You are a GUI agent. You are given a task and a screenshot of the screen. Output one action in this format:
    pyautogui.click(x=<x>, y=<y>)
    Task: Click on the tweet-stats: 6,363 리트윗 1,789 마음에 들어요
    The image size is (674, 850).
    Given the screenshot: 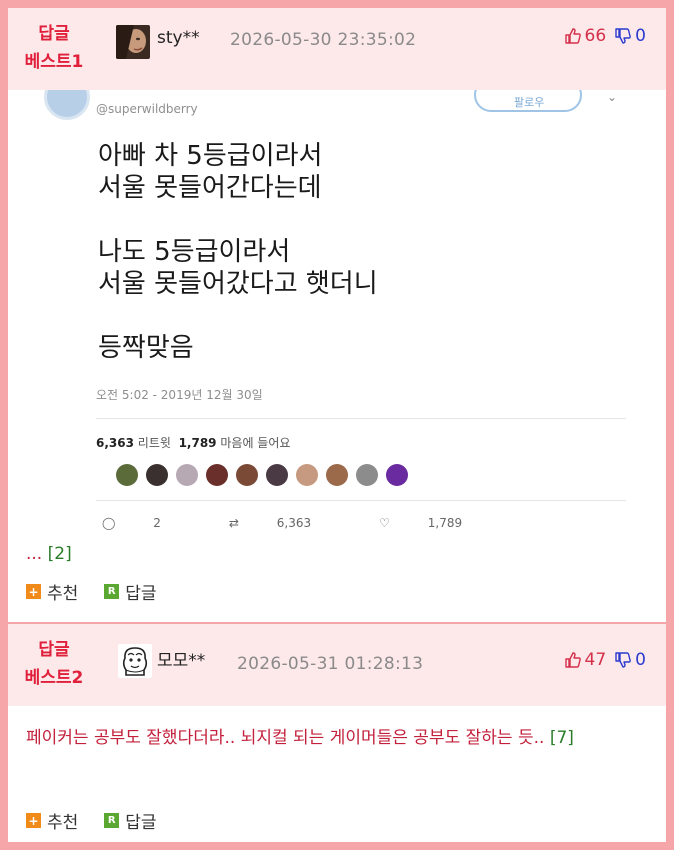 What is the action you would take?
    pyautogui.click(x=193, y=442)
    